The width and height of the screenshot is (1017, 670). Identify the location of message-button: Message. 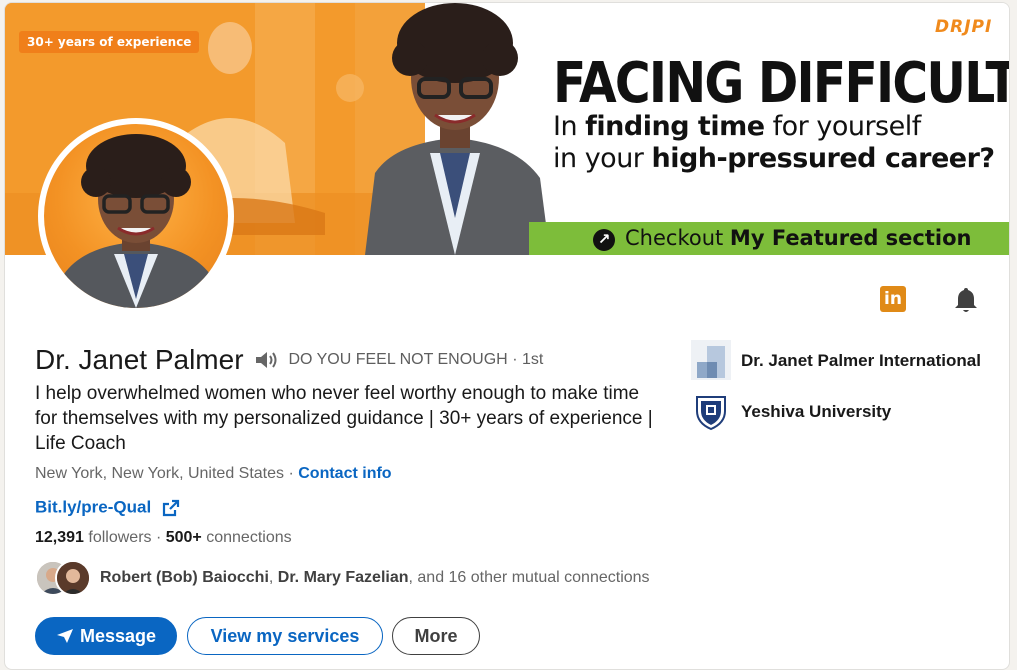
(106, 636).